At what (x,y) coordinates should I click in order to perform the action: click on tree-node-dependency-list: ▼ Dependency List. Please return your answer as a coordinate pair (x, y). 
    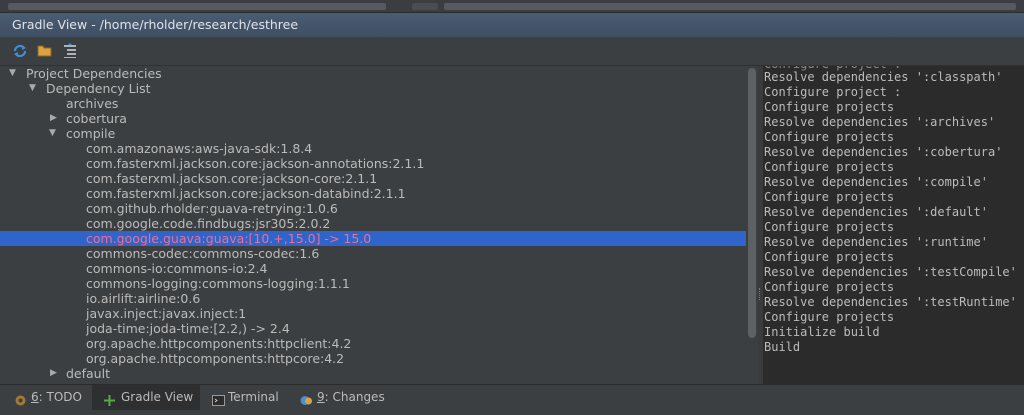
    Looking at the image, I should click on (373, 88).